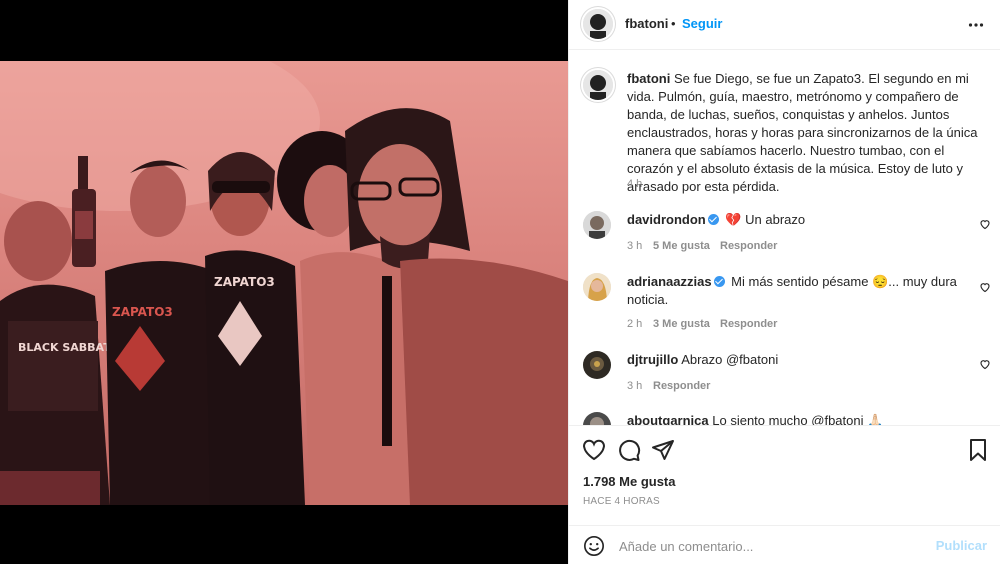 This screenshot has width=1000, height=564. What do you see at coordinates (648, 78) in the screenshot?
I see `caption-username: fbatoni` at bounding box center [648, 78].